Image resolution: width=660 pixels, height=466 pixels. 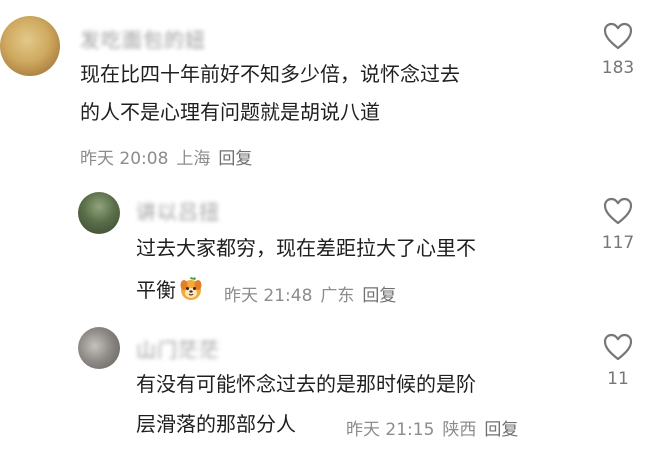 What do you see at coordinates (230, 112) in the screenshot?
I see `comment-text-line-2: 的人不是心理有问题就是胡说八道` at bounding box center [230, 112].